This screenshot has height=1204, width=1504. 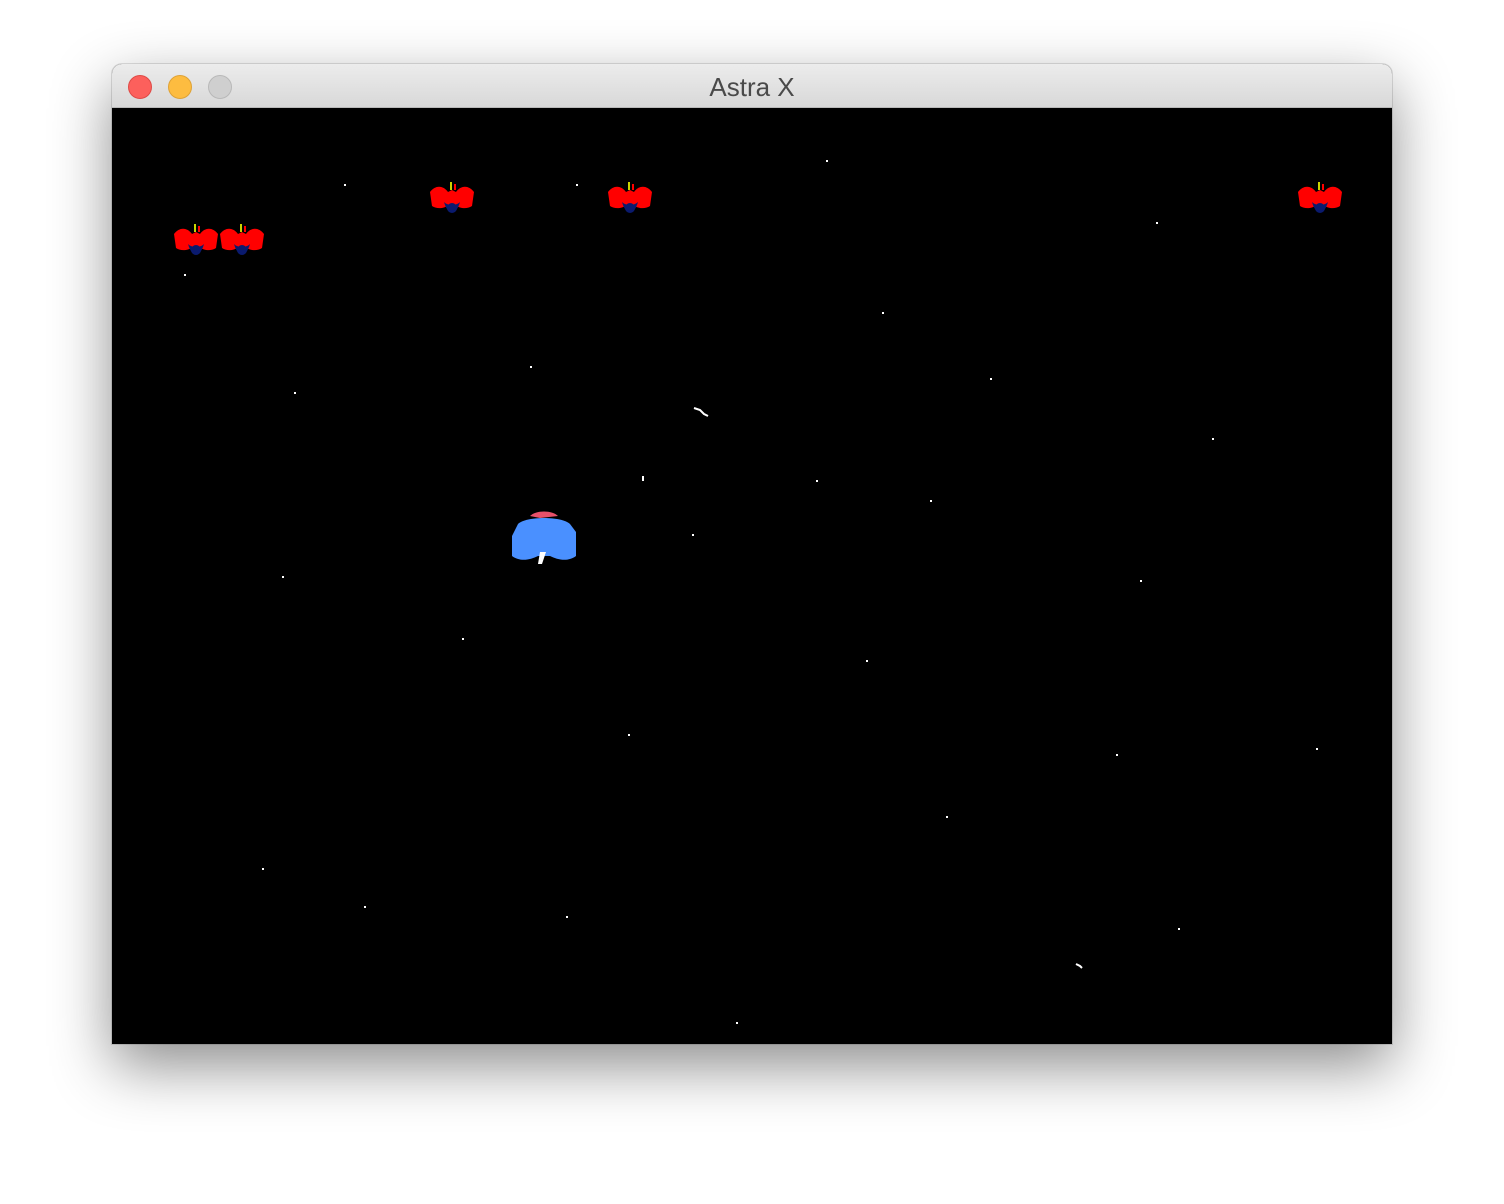 I want to click on player-ship-icon, so click(x=544, y=538).